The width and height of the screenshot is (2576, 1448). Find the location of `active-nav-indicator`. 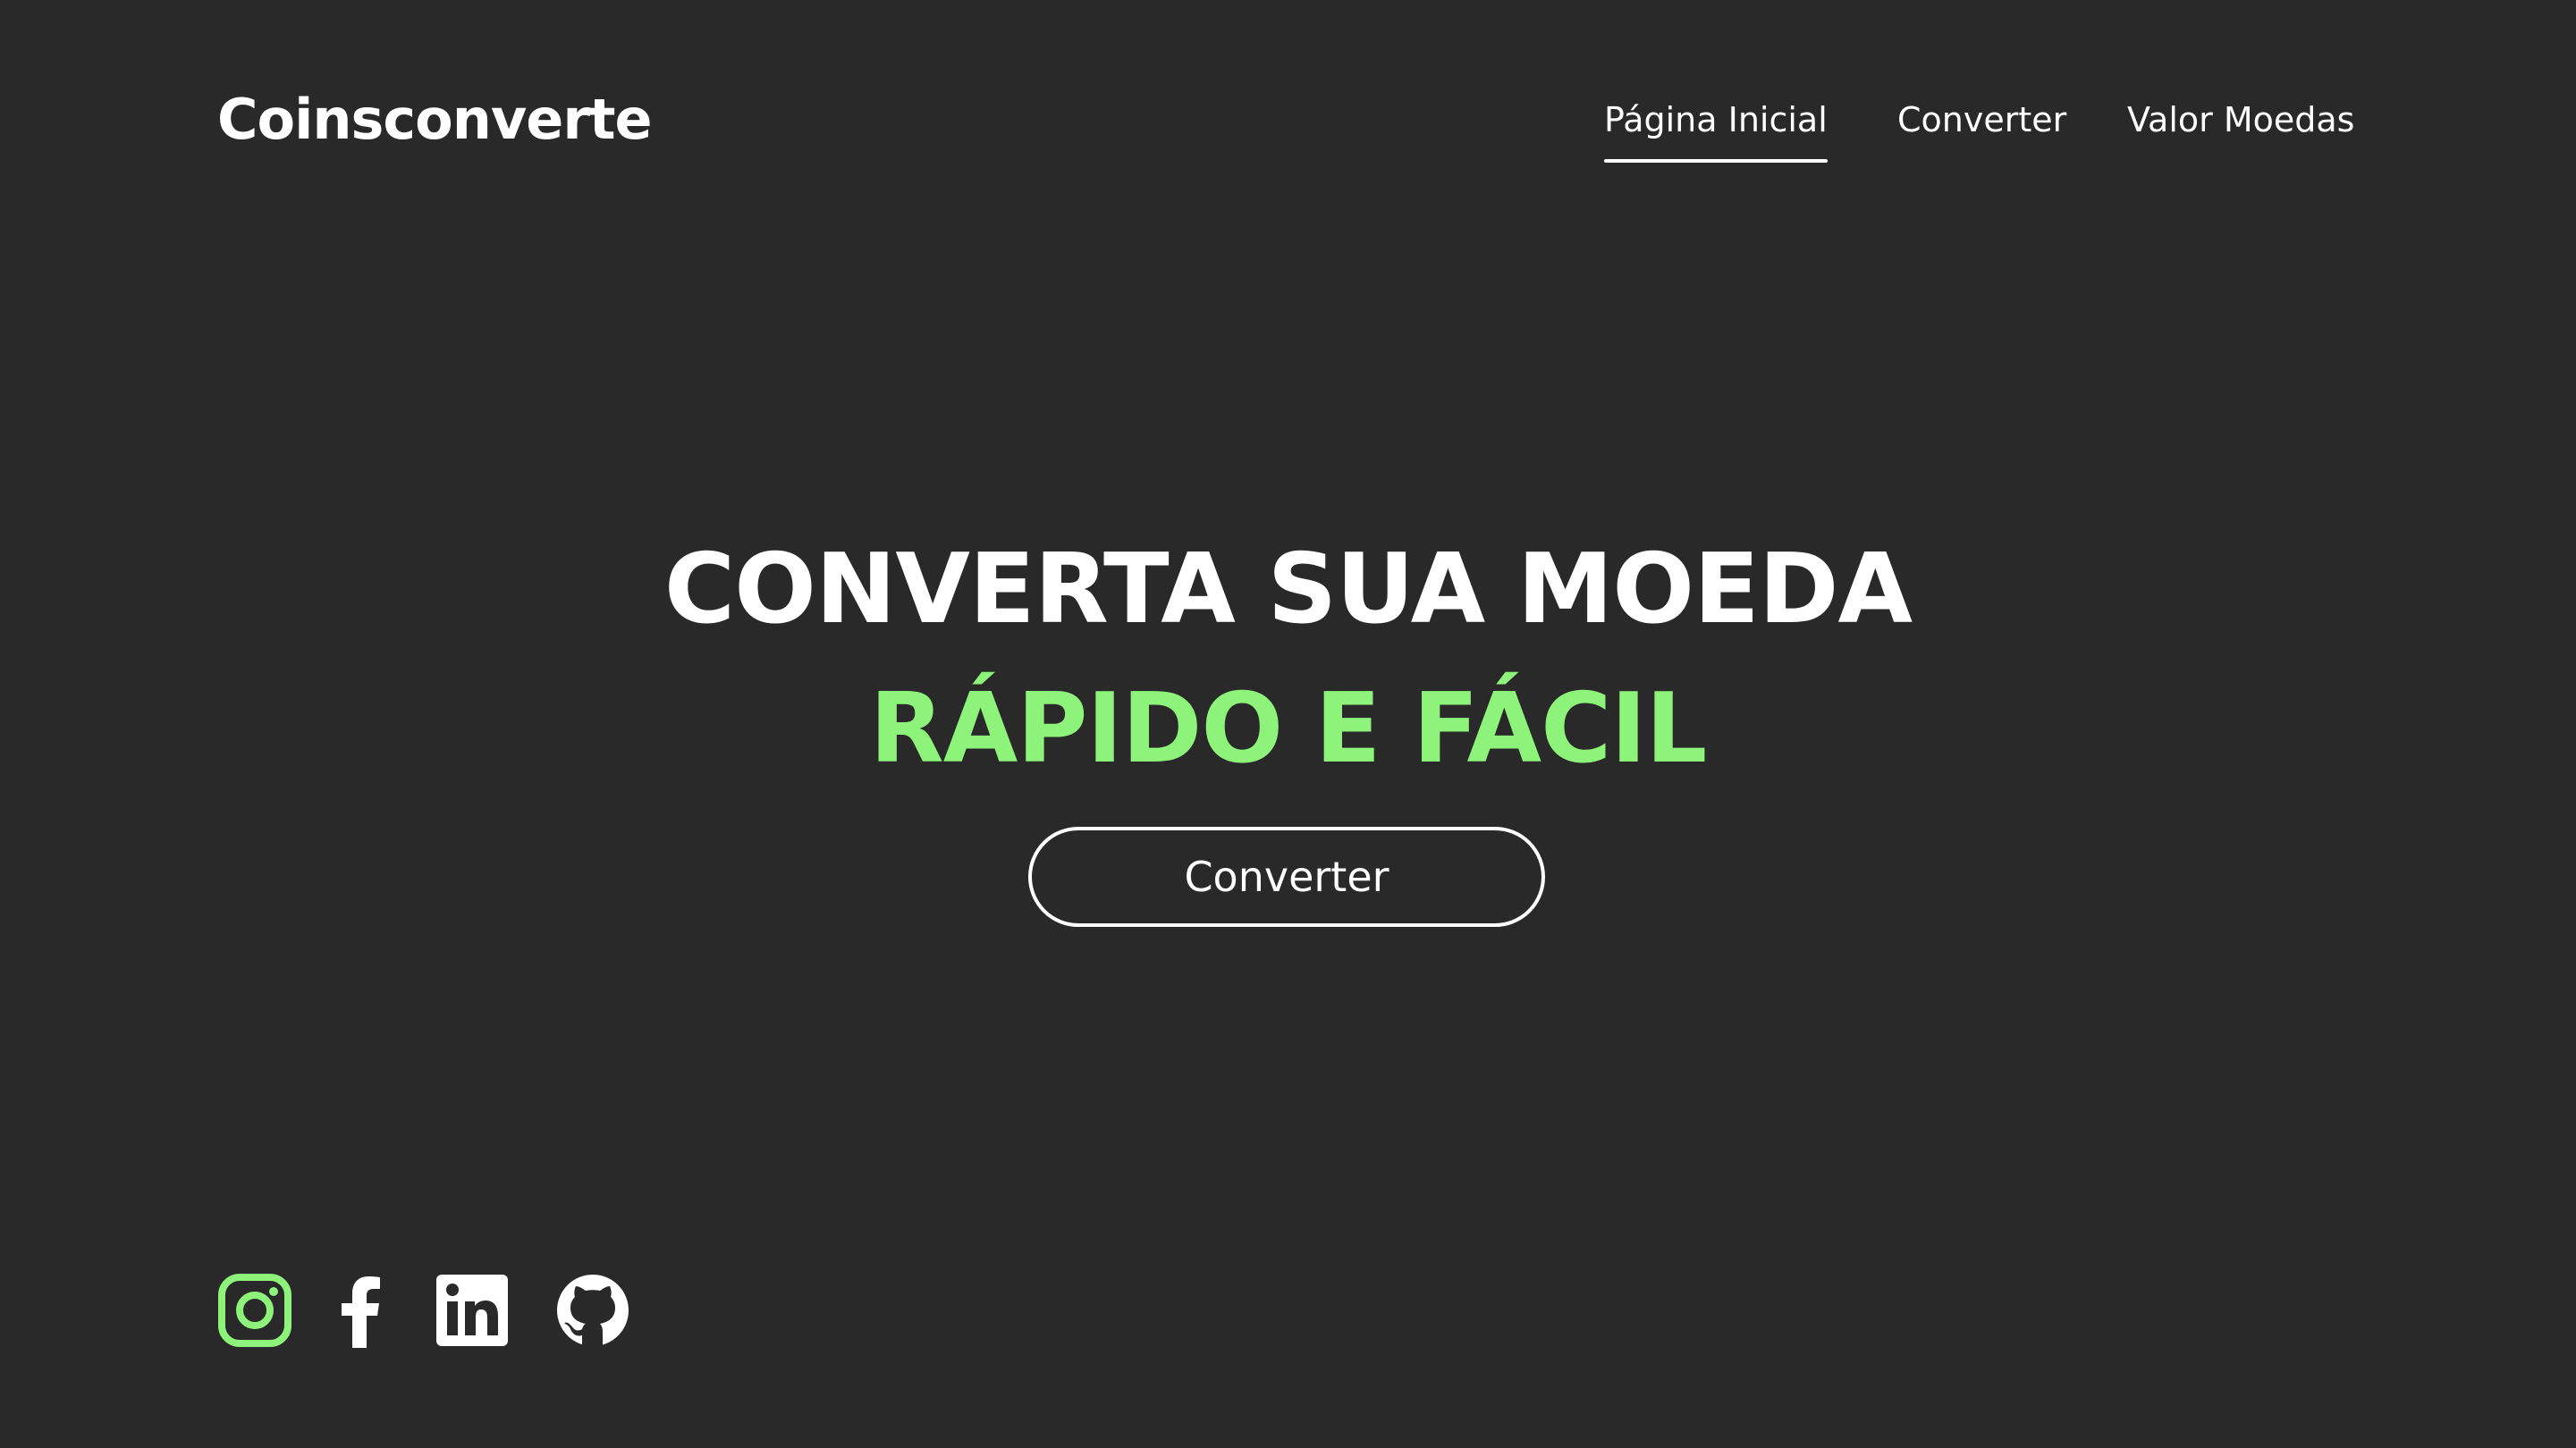

active-nav-indicator is located at coordinates (1716, 161).